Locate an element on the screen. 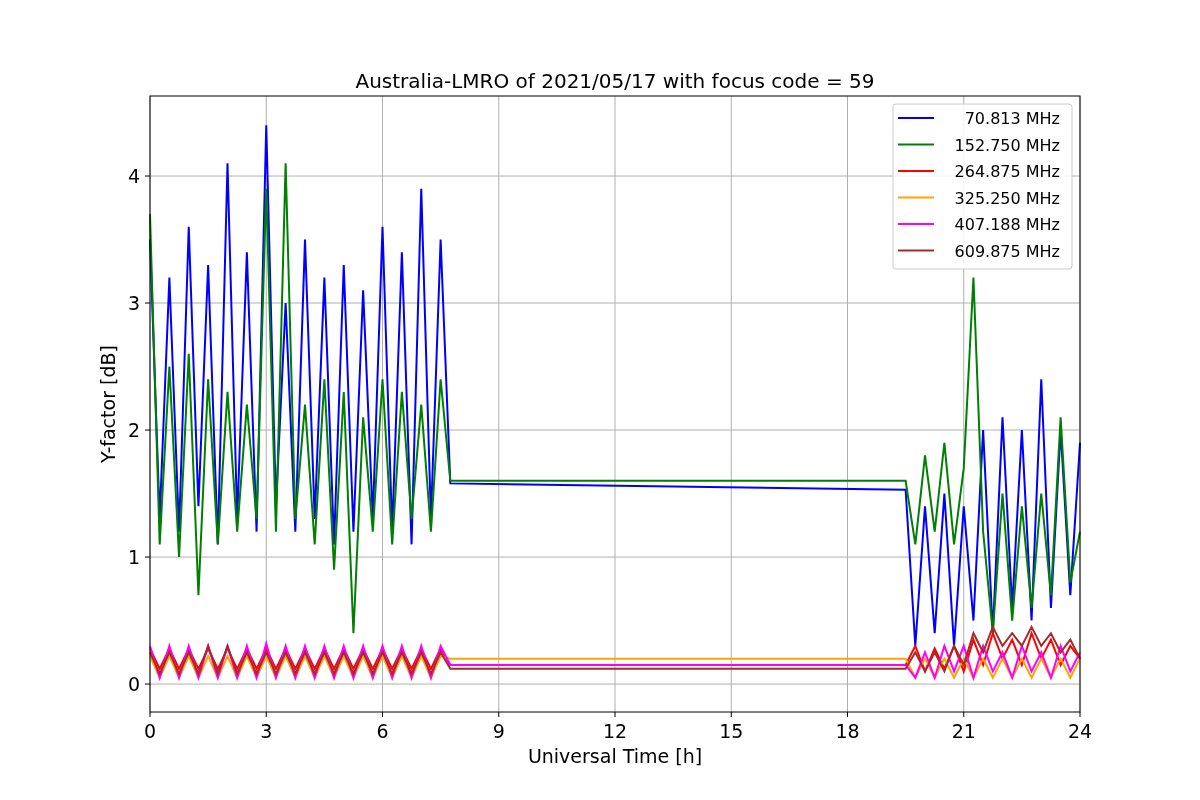  x-axis-label: Universal Time [h] is located at coordinates (615, 756).